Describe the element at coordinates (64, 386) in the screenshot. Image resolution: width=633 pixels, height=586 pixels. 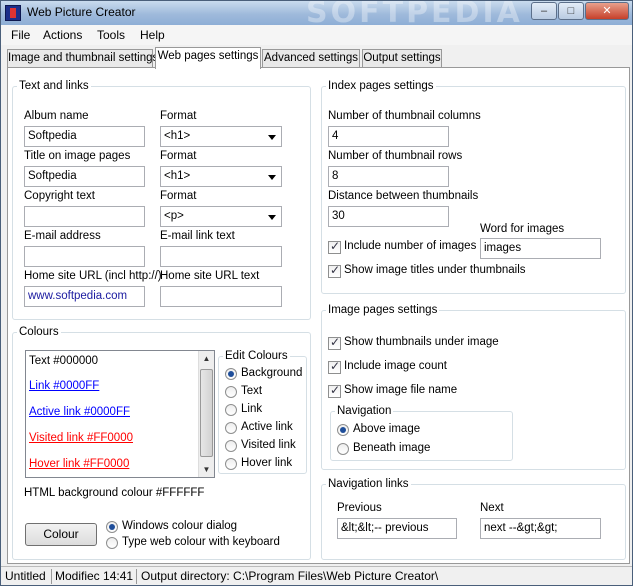
I see `colour-item-link: Link #0000FF` at that location.